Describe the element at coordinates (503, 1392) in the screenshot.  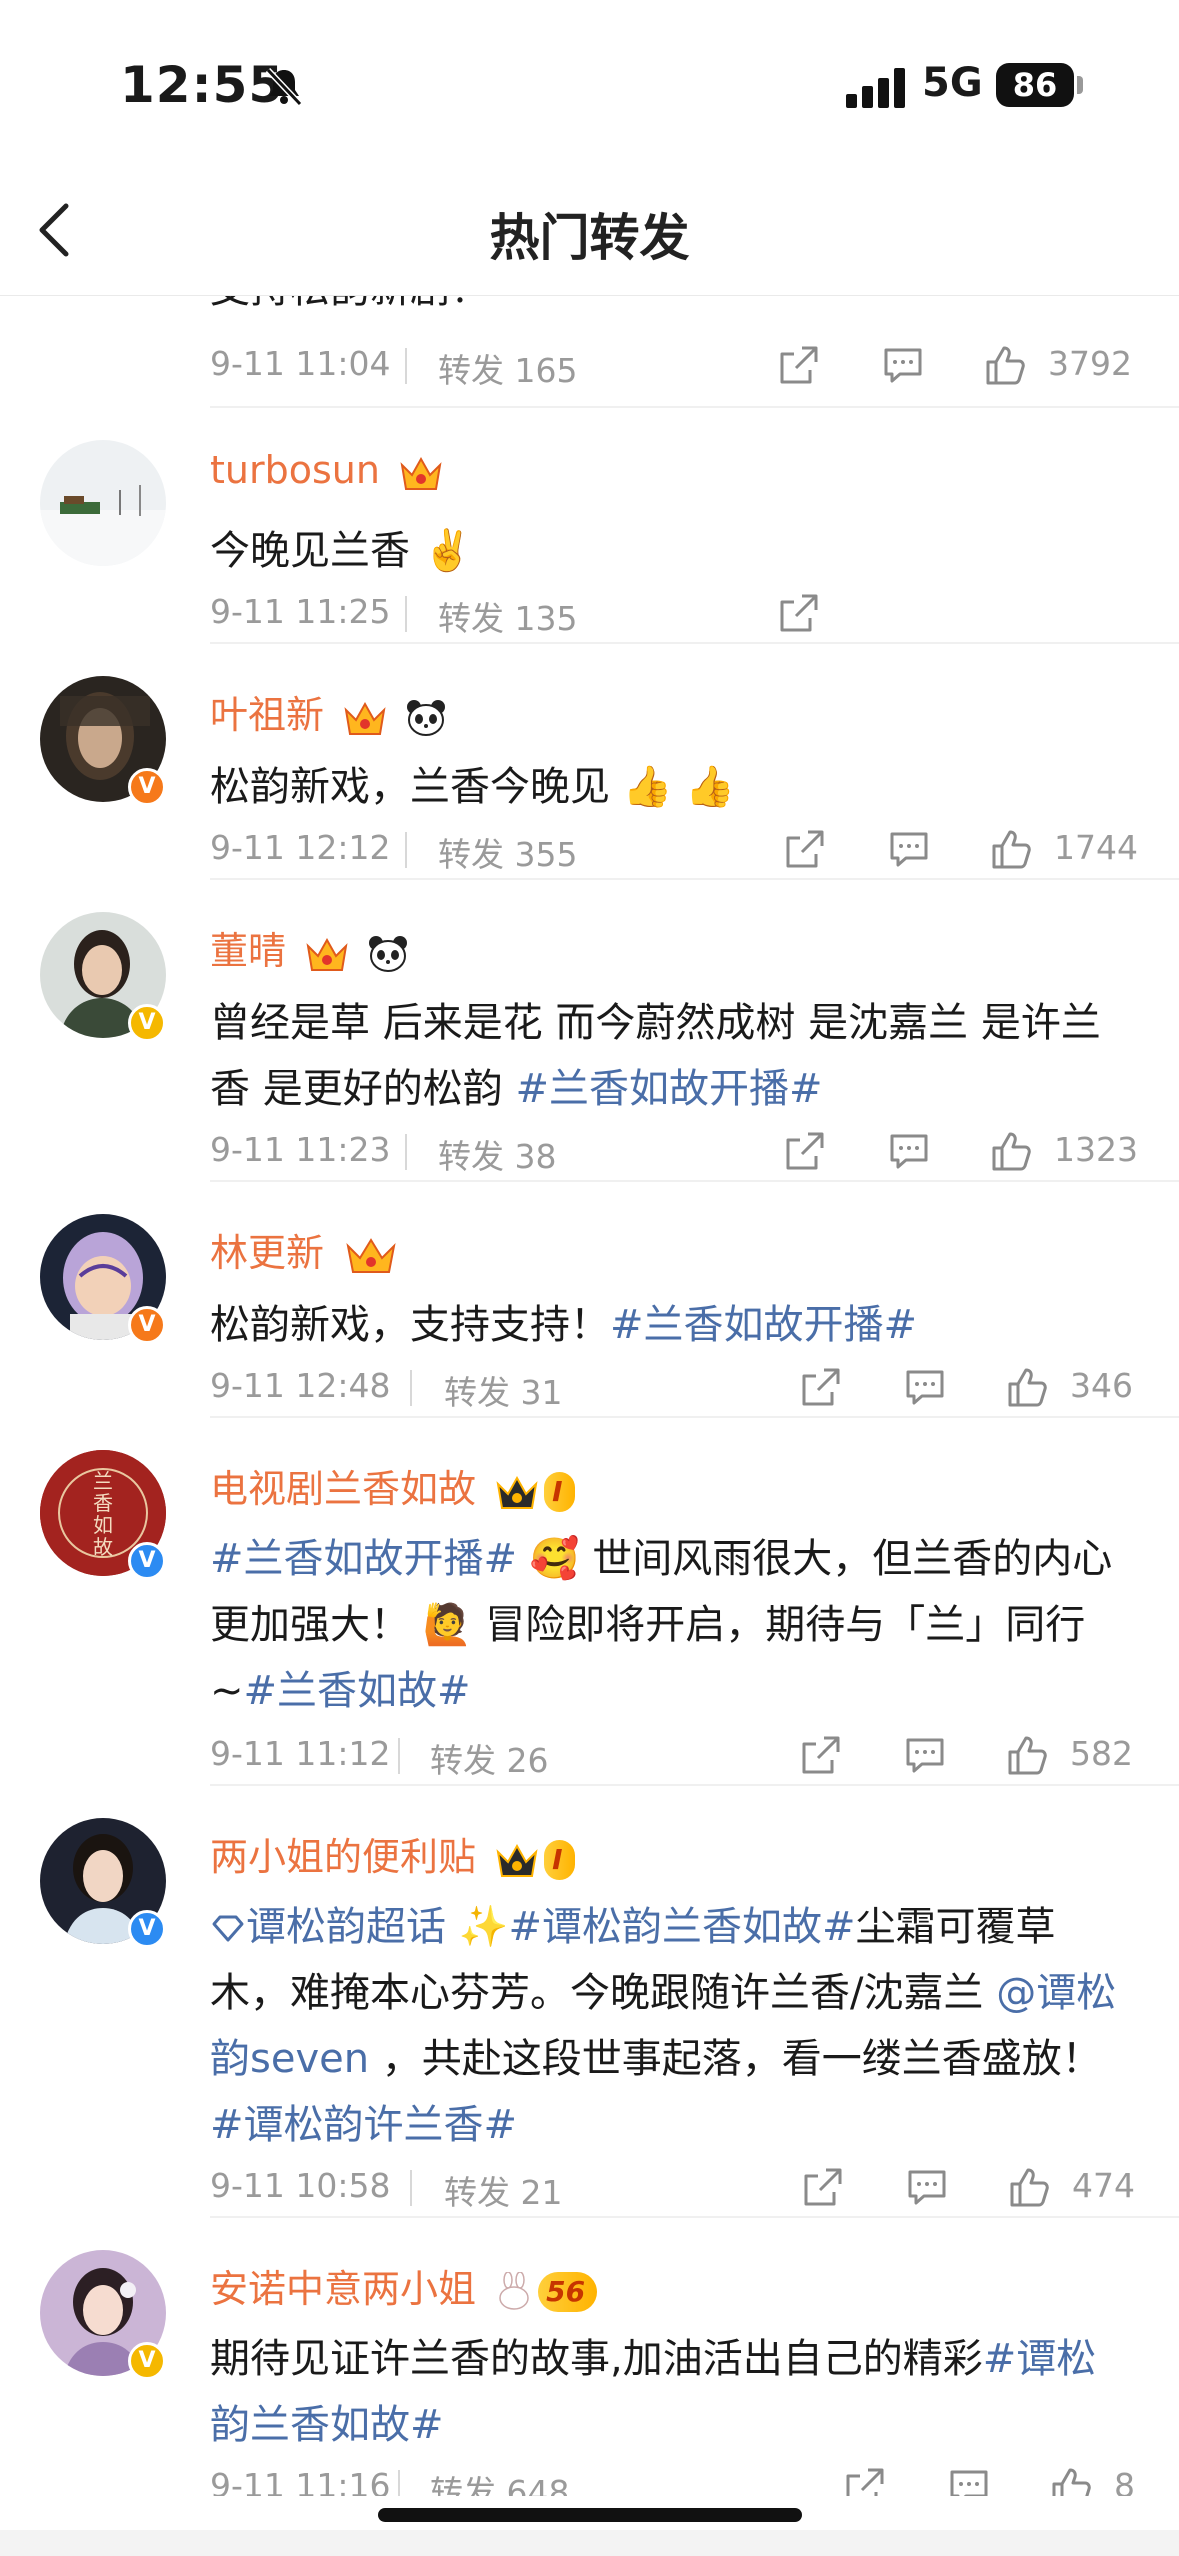
I see `repost-count: 转发 31` at that location.